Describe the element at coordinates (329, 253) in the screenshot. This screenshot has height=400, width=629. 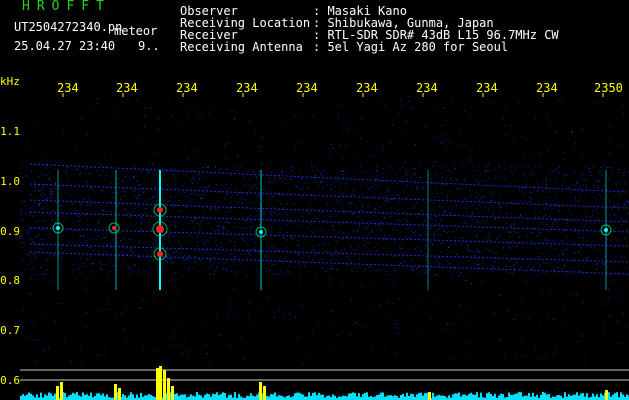
I see `carrier-trace` at that location.